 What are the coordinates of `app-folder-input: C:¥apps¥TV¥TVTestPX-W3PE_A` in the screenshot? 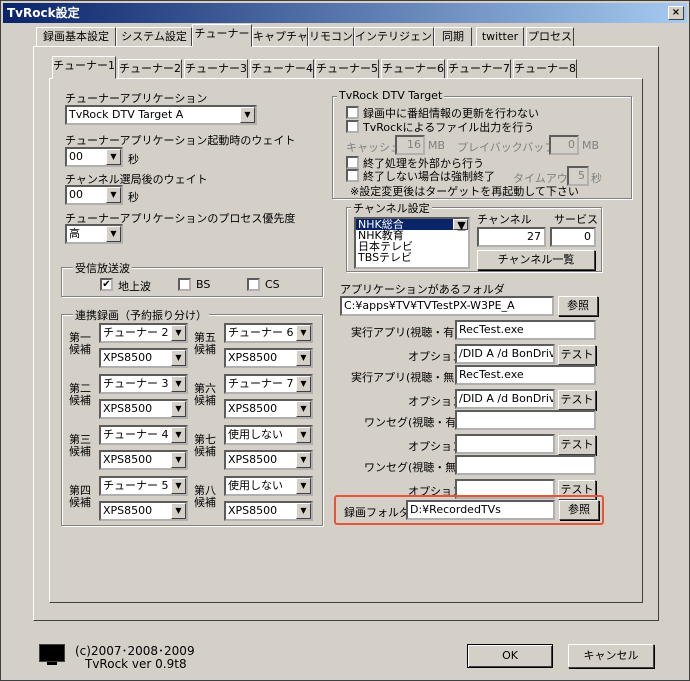 It's located at (447, 306).